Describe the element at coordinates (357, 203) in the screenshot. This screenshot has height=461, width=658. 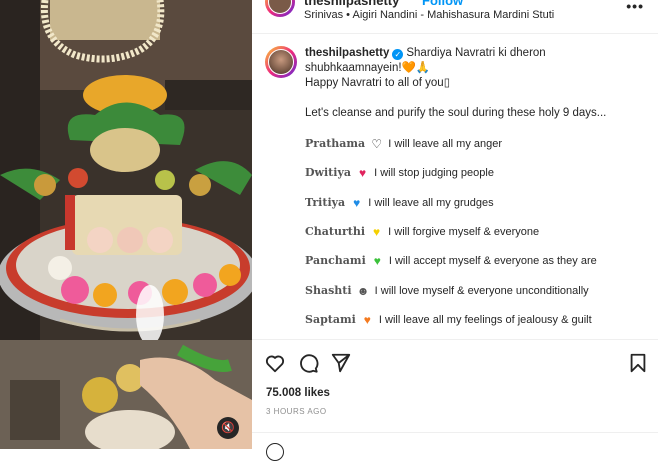
I see `blue-heart-icon: ♥` at that location.